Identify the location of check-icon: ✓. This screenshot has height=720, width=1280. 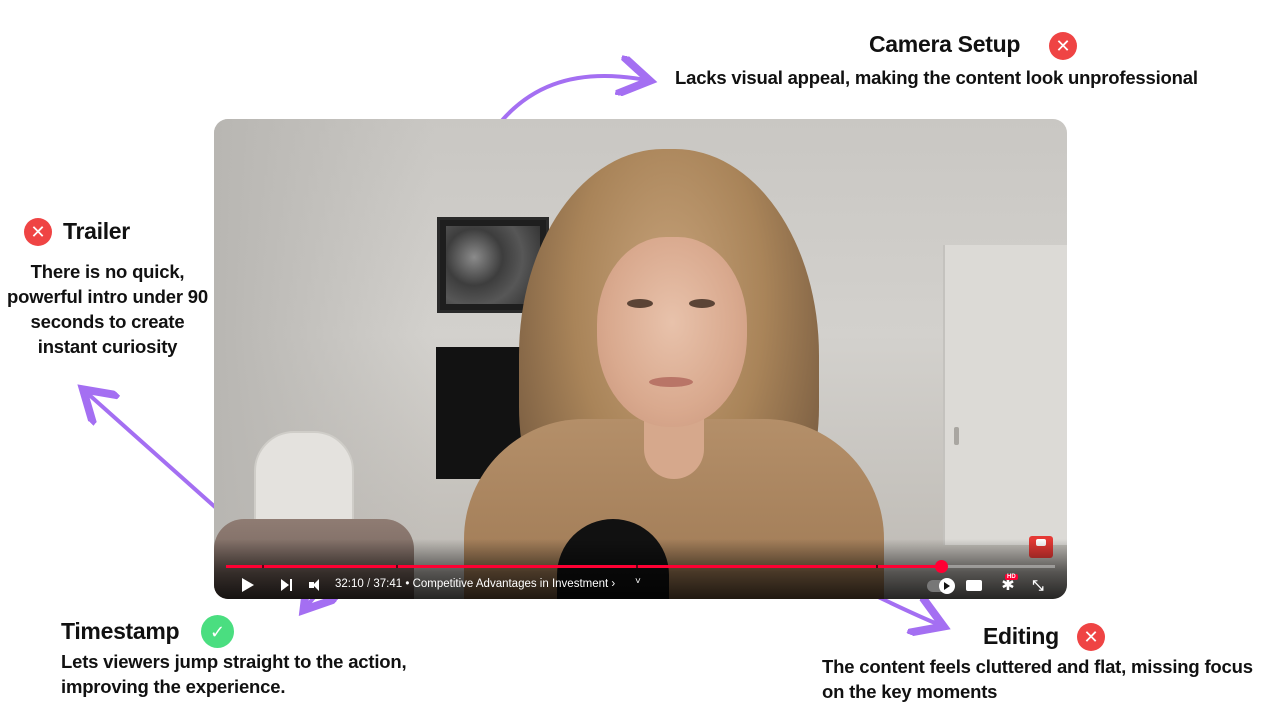
(217, 631).